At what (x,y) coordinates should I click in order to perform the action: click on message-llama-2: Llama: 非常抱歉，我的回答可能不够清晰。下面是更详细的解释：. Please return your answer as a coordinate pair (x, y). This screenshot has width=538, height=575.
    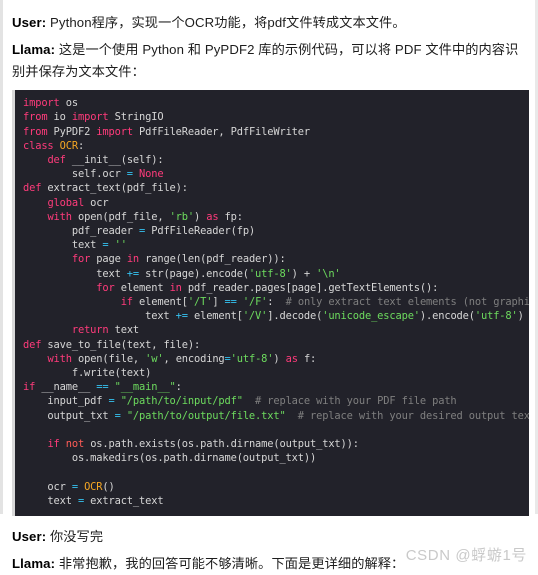
    Looking at the image, I should click on (268, 563).